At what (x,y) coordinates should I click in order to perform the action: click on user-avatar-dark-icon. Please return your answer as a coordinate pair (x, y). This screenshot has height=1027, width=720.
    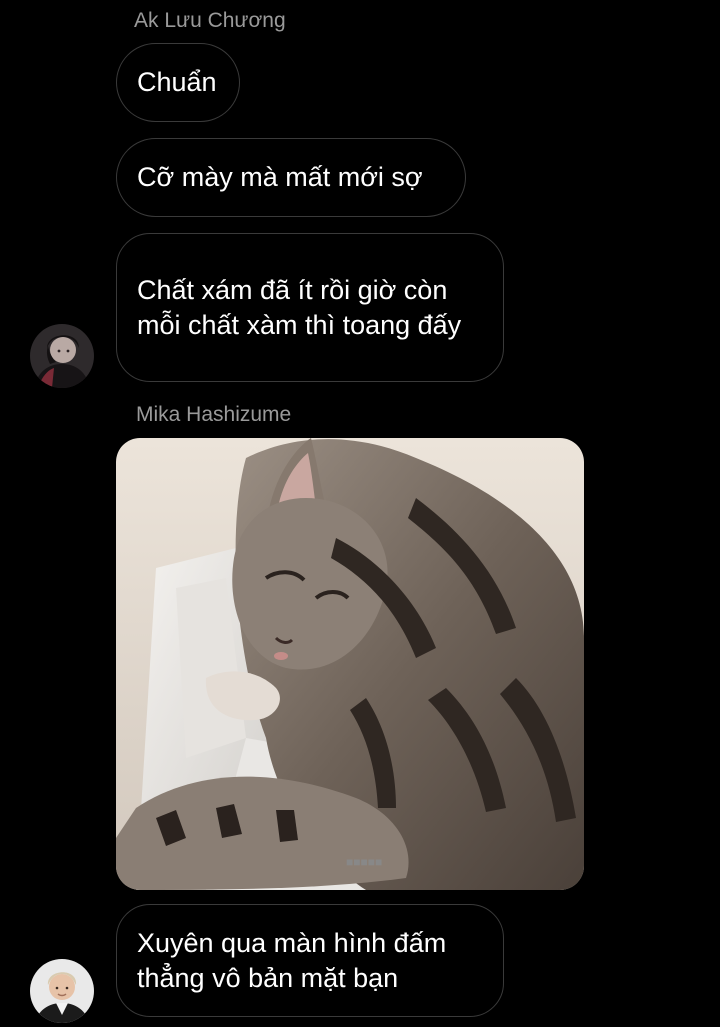
    Looking at the image, I should click on (62, 356).